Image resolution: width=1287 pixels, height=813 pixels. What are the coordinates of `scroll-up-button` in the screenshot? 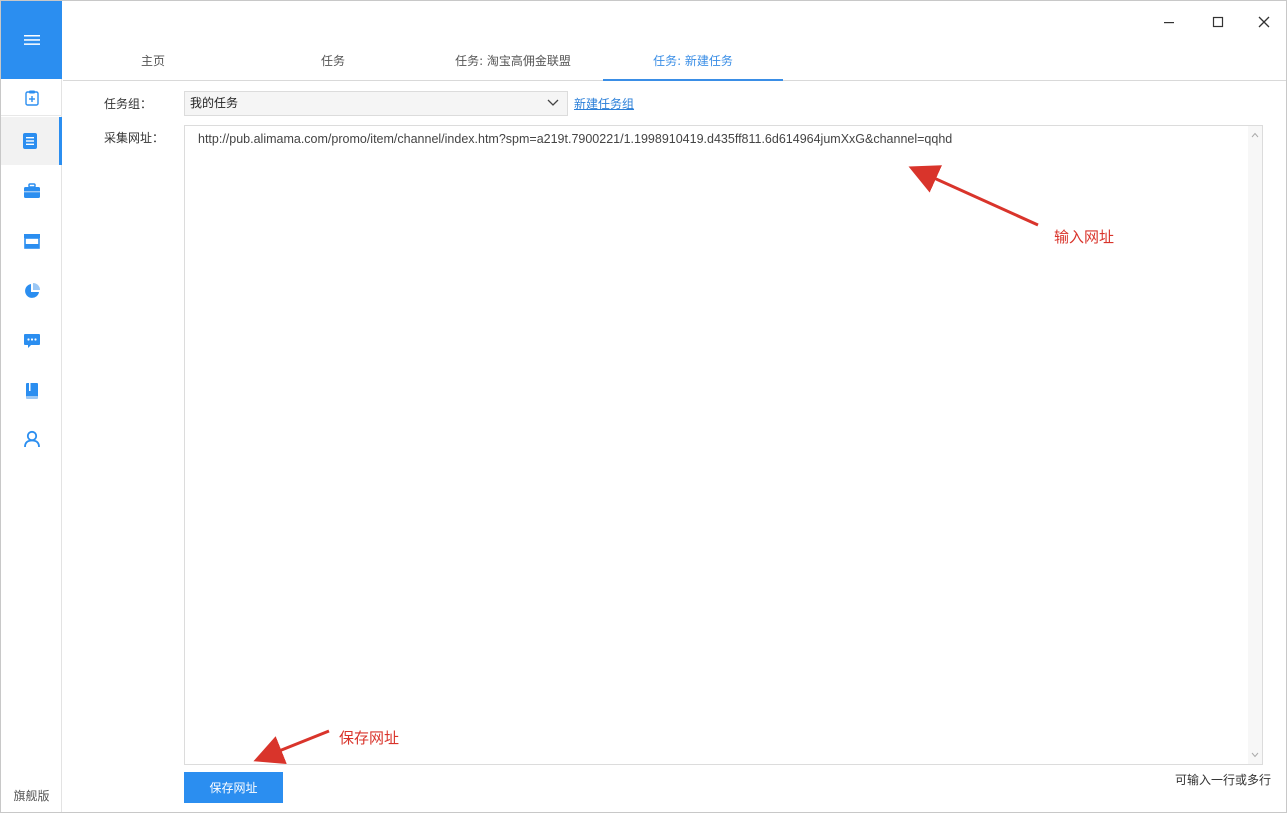 It's located at (1255, 135).